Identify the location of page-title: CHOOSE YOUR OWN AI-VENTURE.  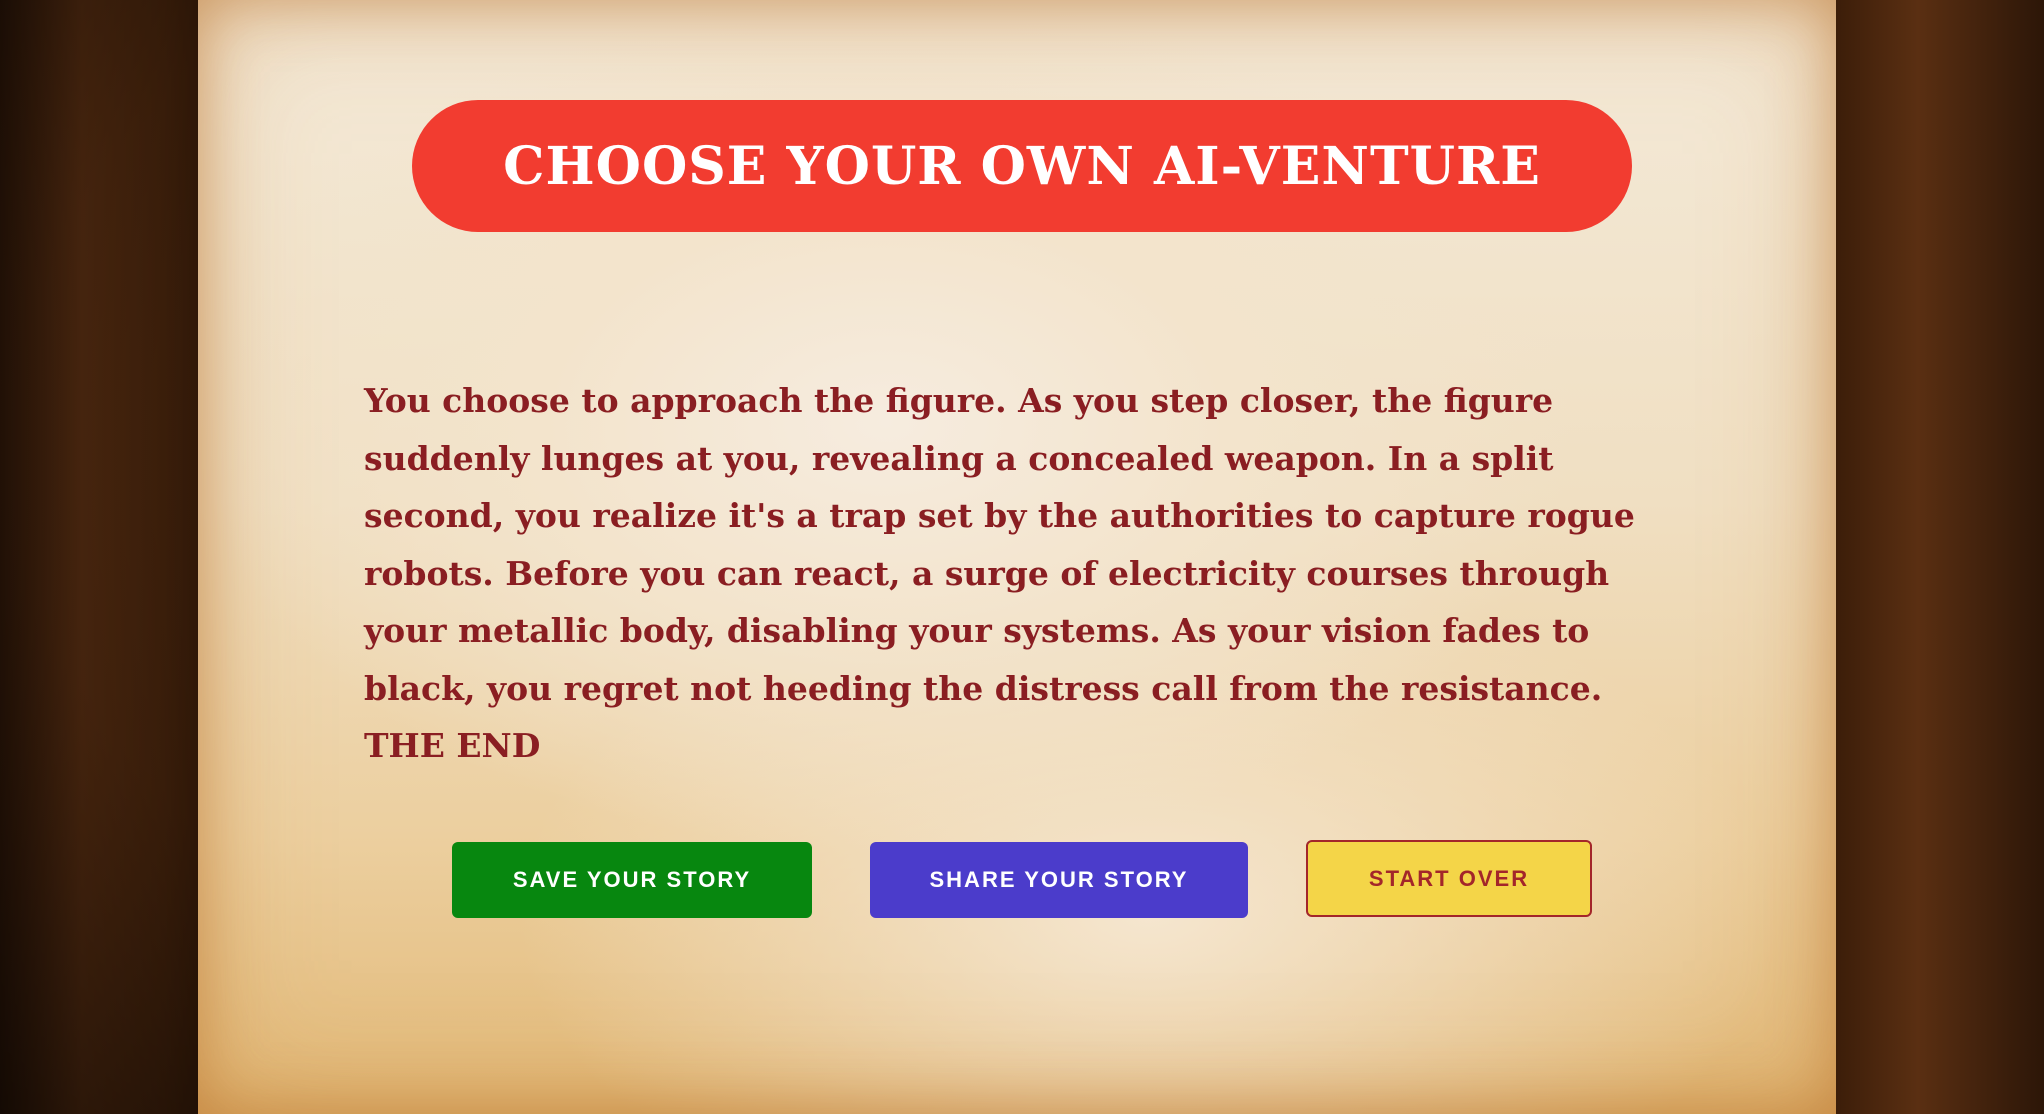
(1022, 166).